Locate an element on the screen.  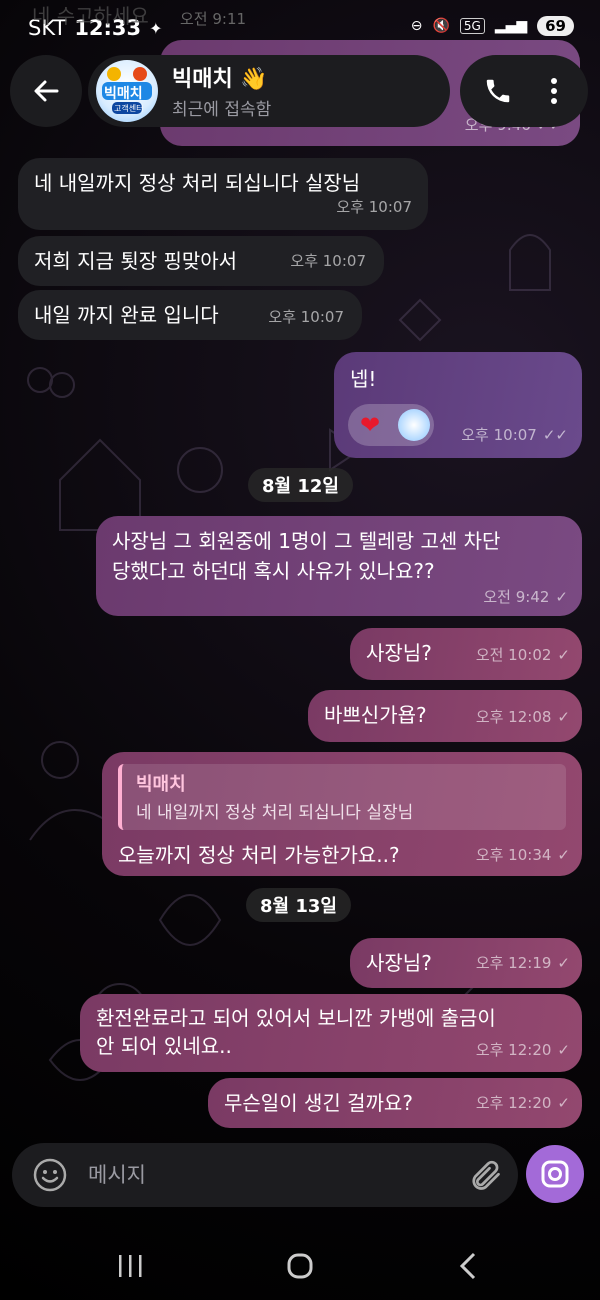
home-icon is located at coordinates (300, 1266).